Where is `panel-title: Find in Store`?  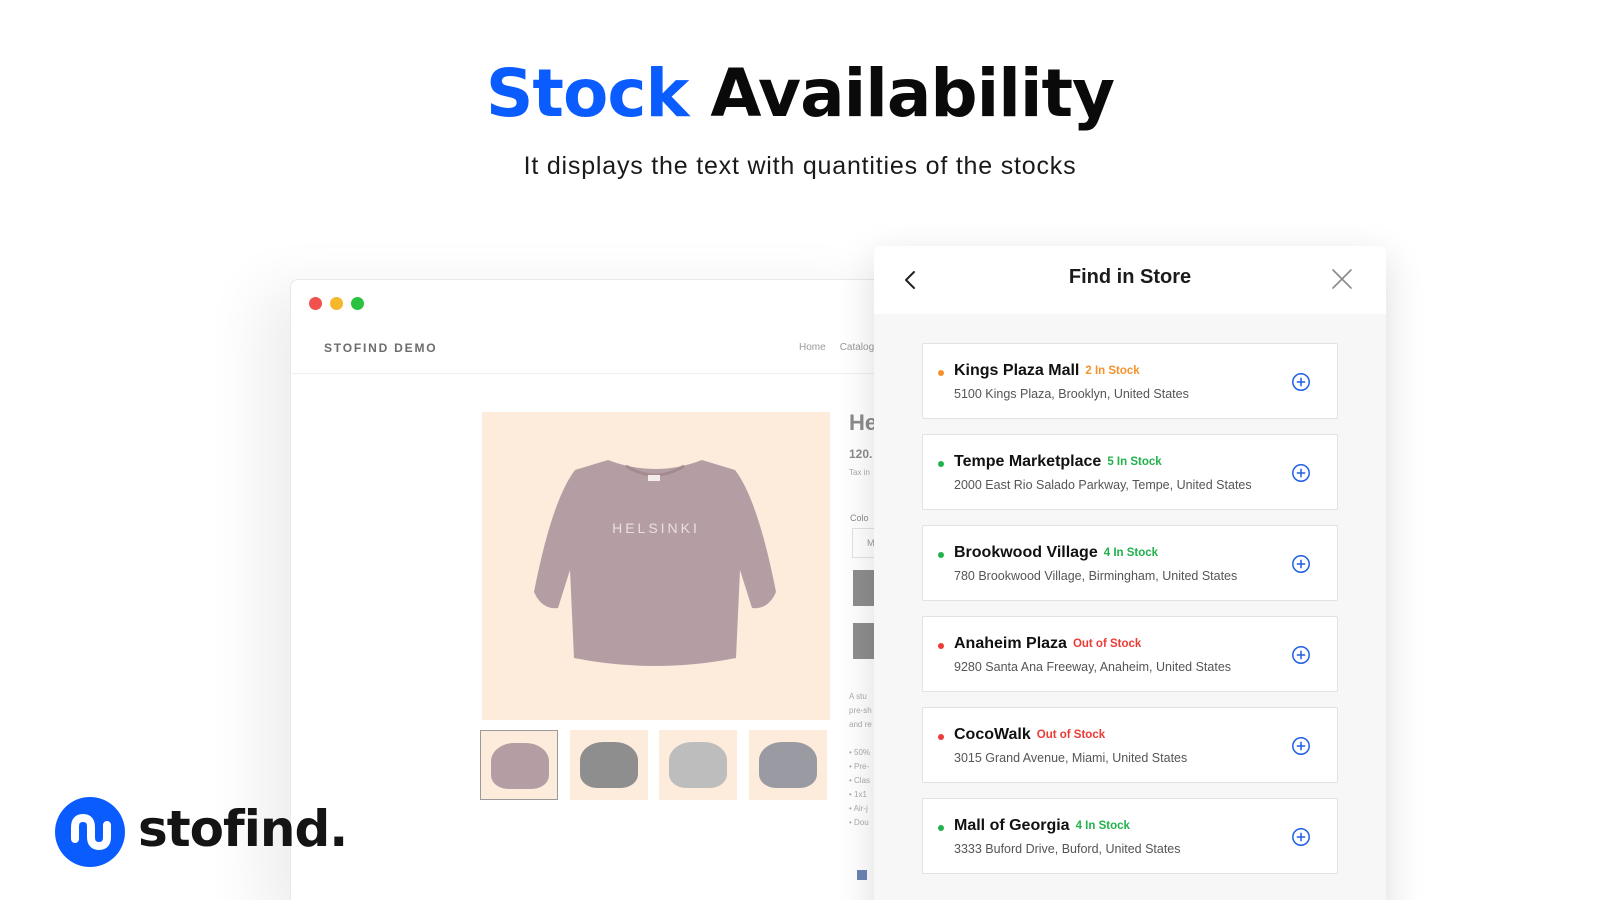
panel-title: Find in Store is located at coordinates (1130, 277).